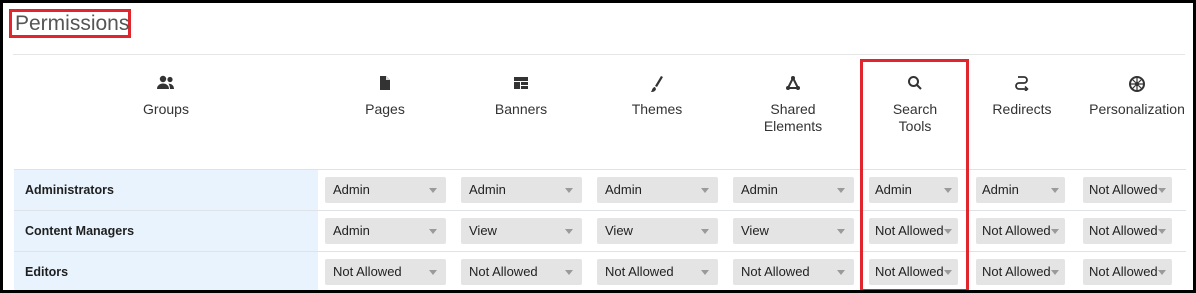  I want to click on column-header-banners: Banners, so click(521, 96).